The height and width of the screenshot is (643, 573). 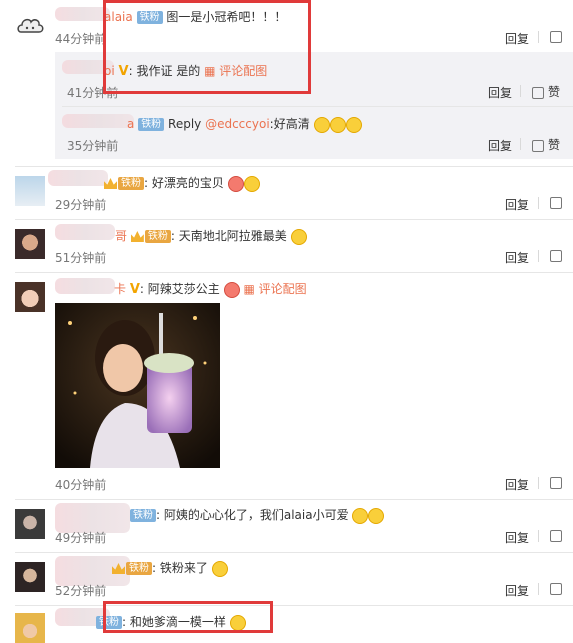 I want to click on comment-text-row: 哥 铁粉: 天南地北阿拉雅最美, so click(x=211, y=236).